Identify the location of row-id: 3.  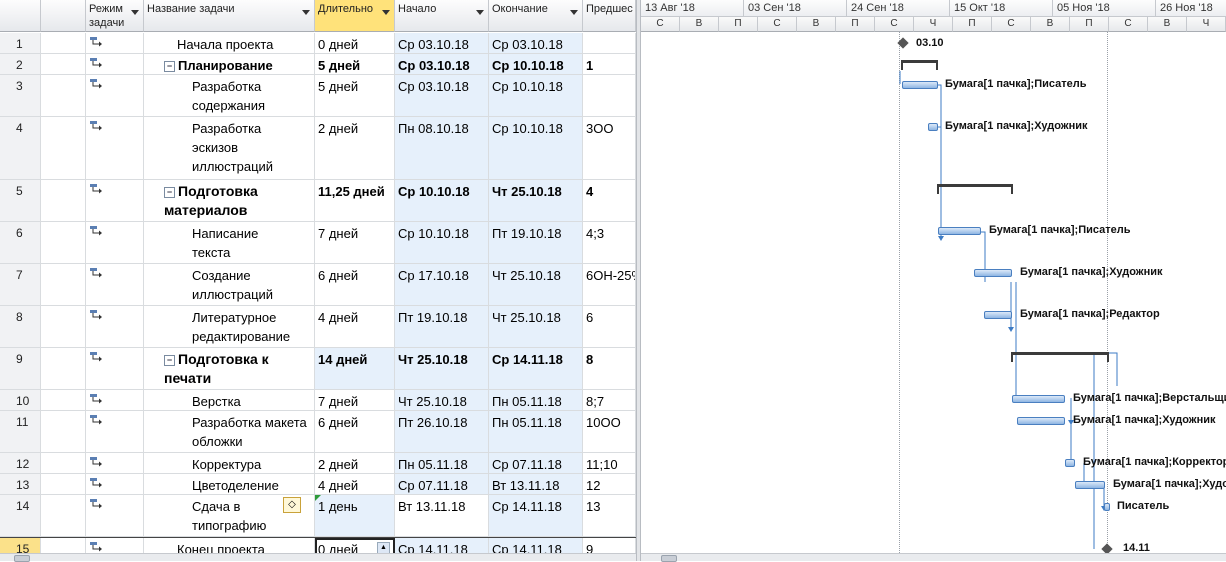
(20, 95).